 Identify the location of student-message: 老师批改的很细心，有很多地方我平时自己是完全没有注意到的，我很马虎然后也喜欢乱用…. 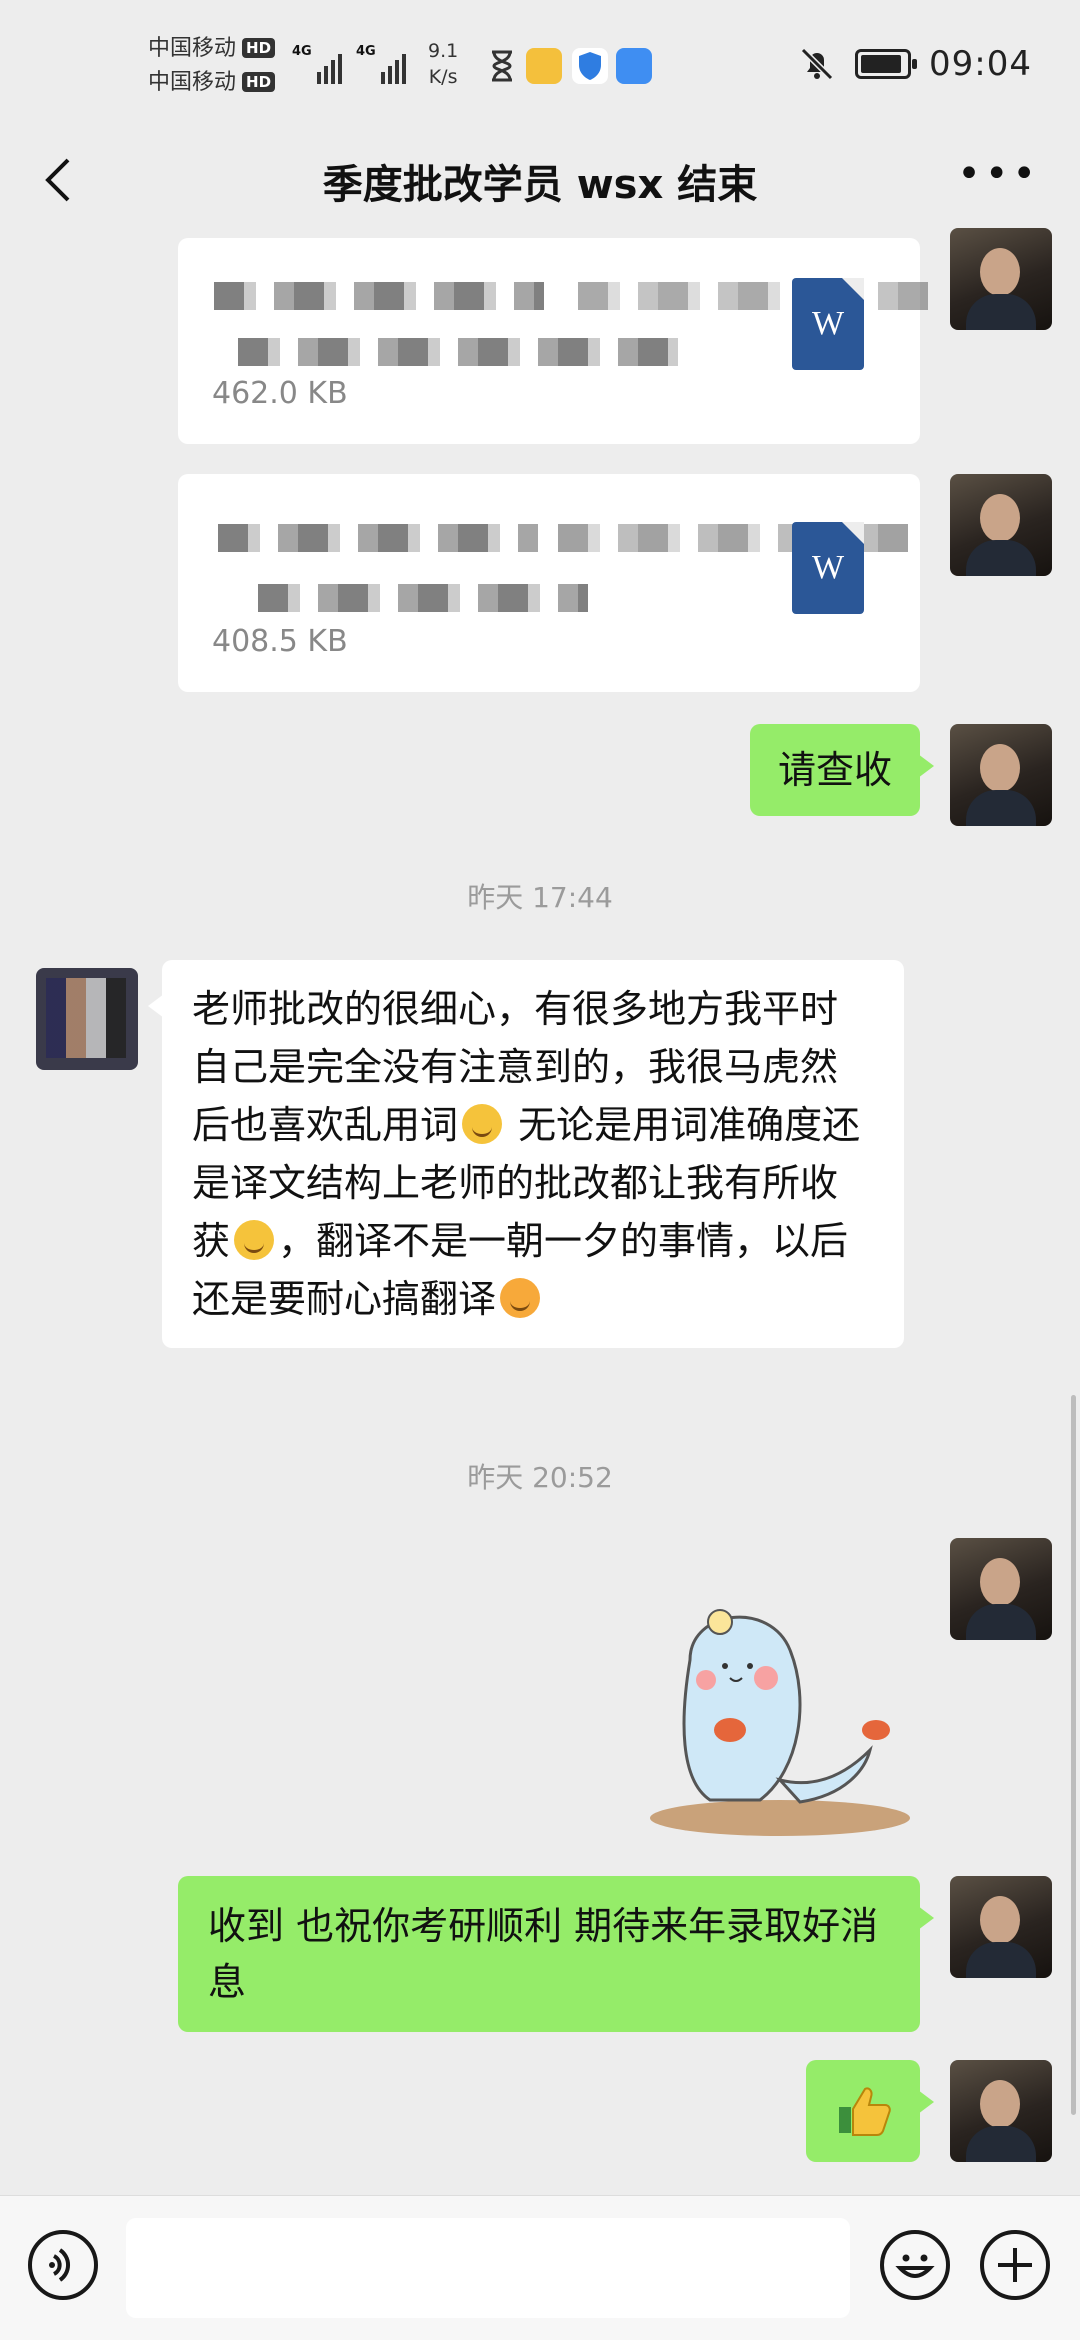
(526, 1154).